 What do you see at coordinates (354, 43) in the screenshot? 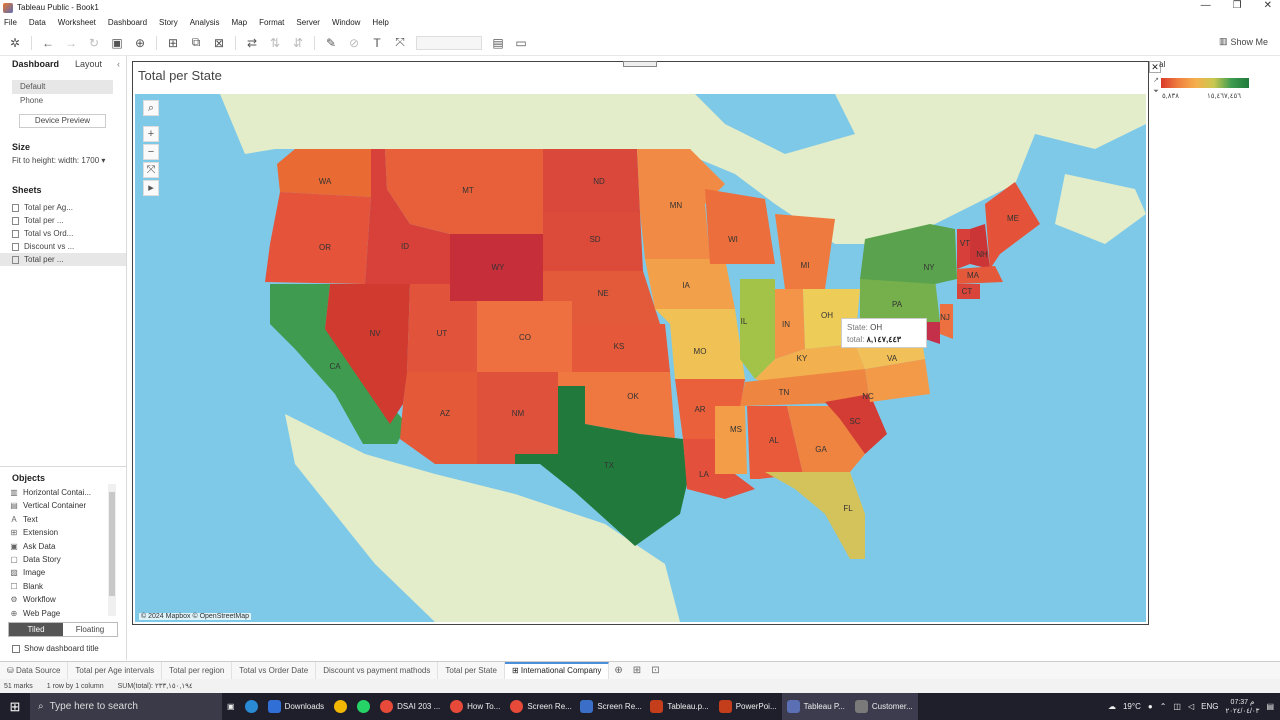
I see `group-icon: ⊘` at bounding box center [354, 43].